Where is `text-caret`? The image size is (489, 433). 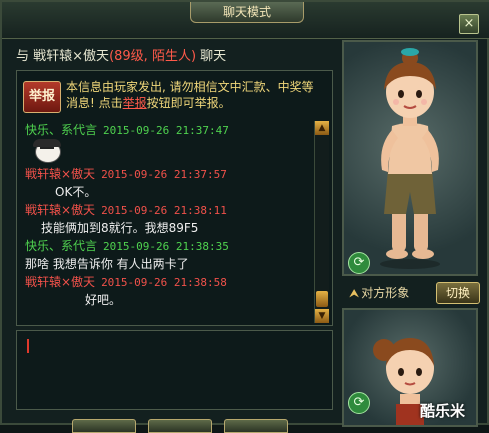 text-caret is located at coordinates (28, 346).